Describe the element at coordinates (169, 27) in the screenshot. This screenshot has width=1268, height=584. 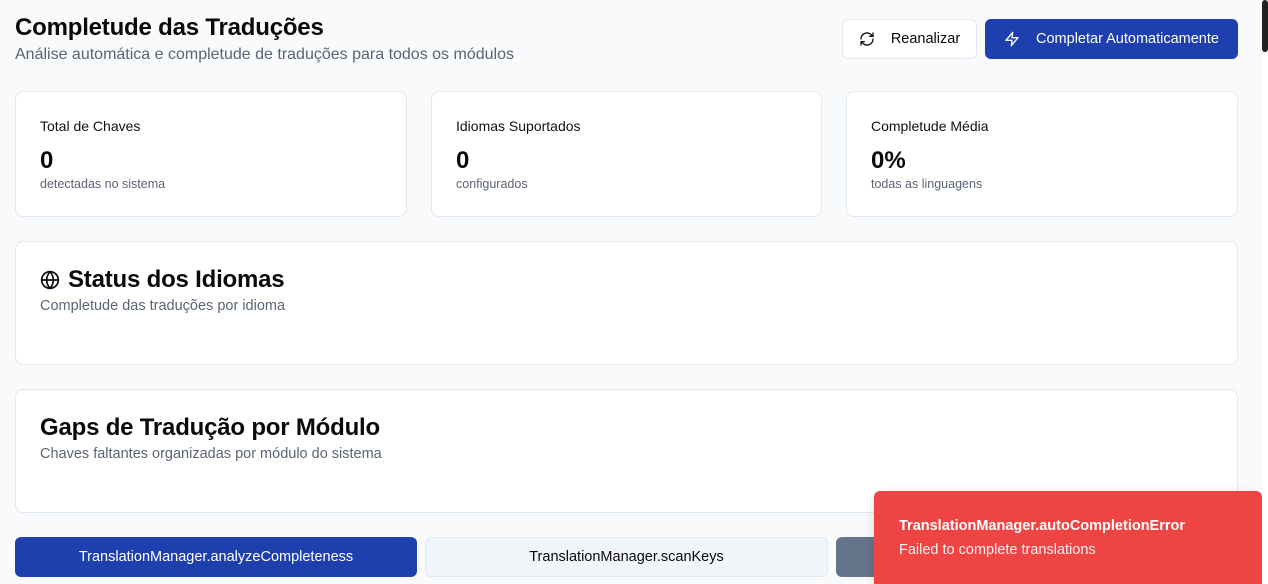
I see `page-title: Completude das Traduções` at that location.